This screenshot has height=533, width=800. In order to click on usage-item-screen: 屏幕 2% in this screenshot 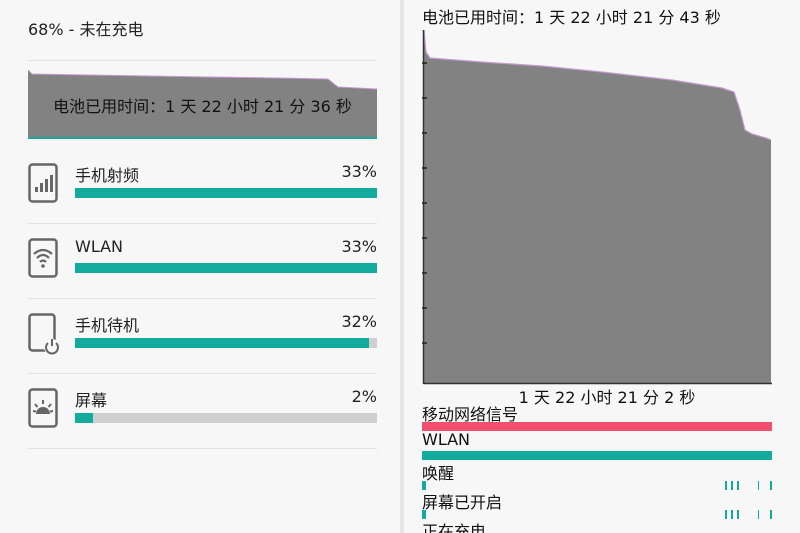, I will do `click(200, 412)`.